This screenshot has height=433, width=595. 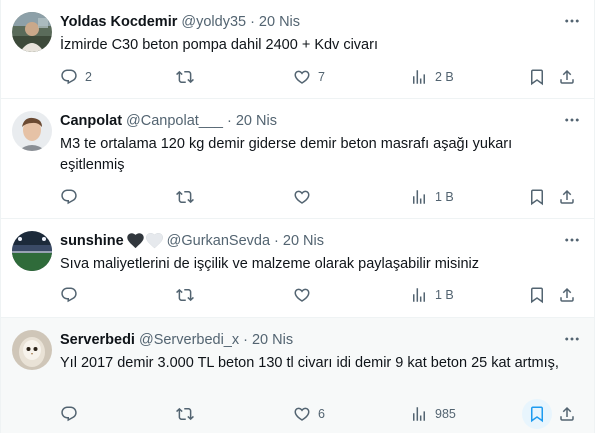 What do you see at coordinates (180, 22) in the screenshot?
I see `tweet-header: Yoldas Kocdemir @yoldy35 · 20 Nis` at bounding box center [180, 22].